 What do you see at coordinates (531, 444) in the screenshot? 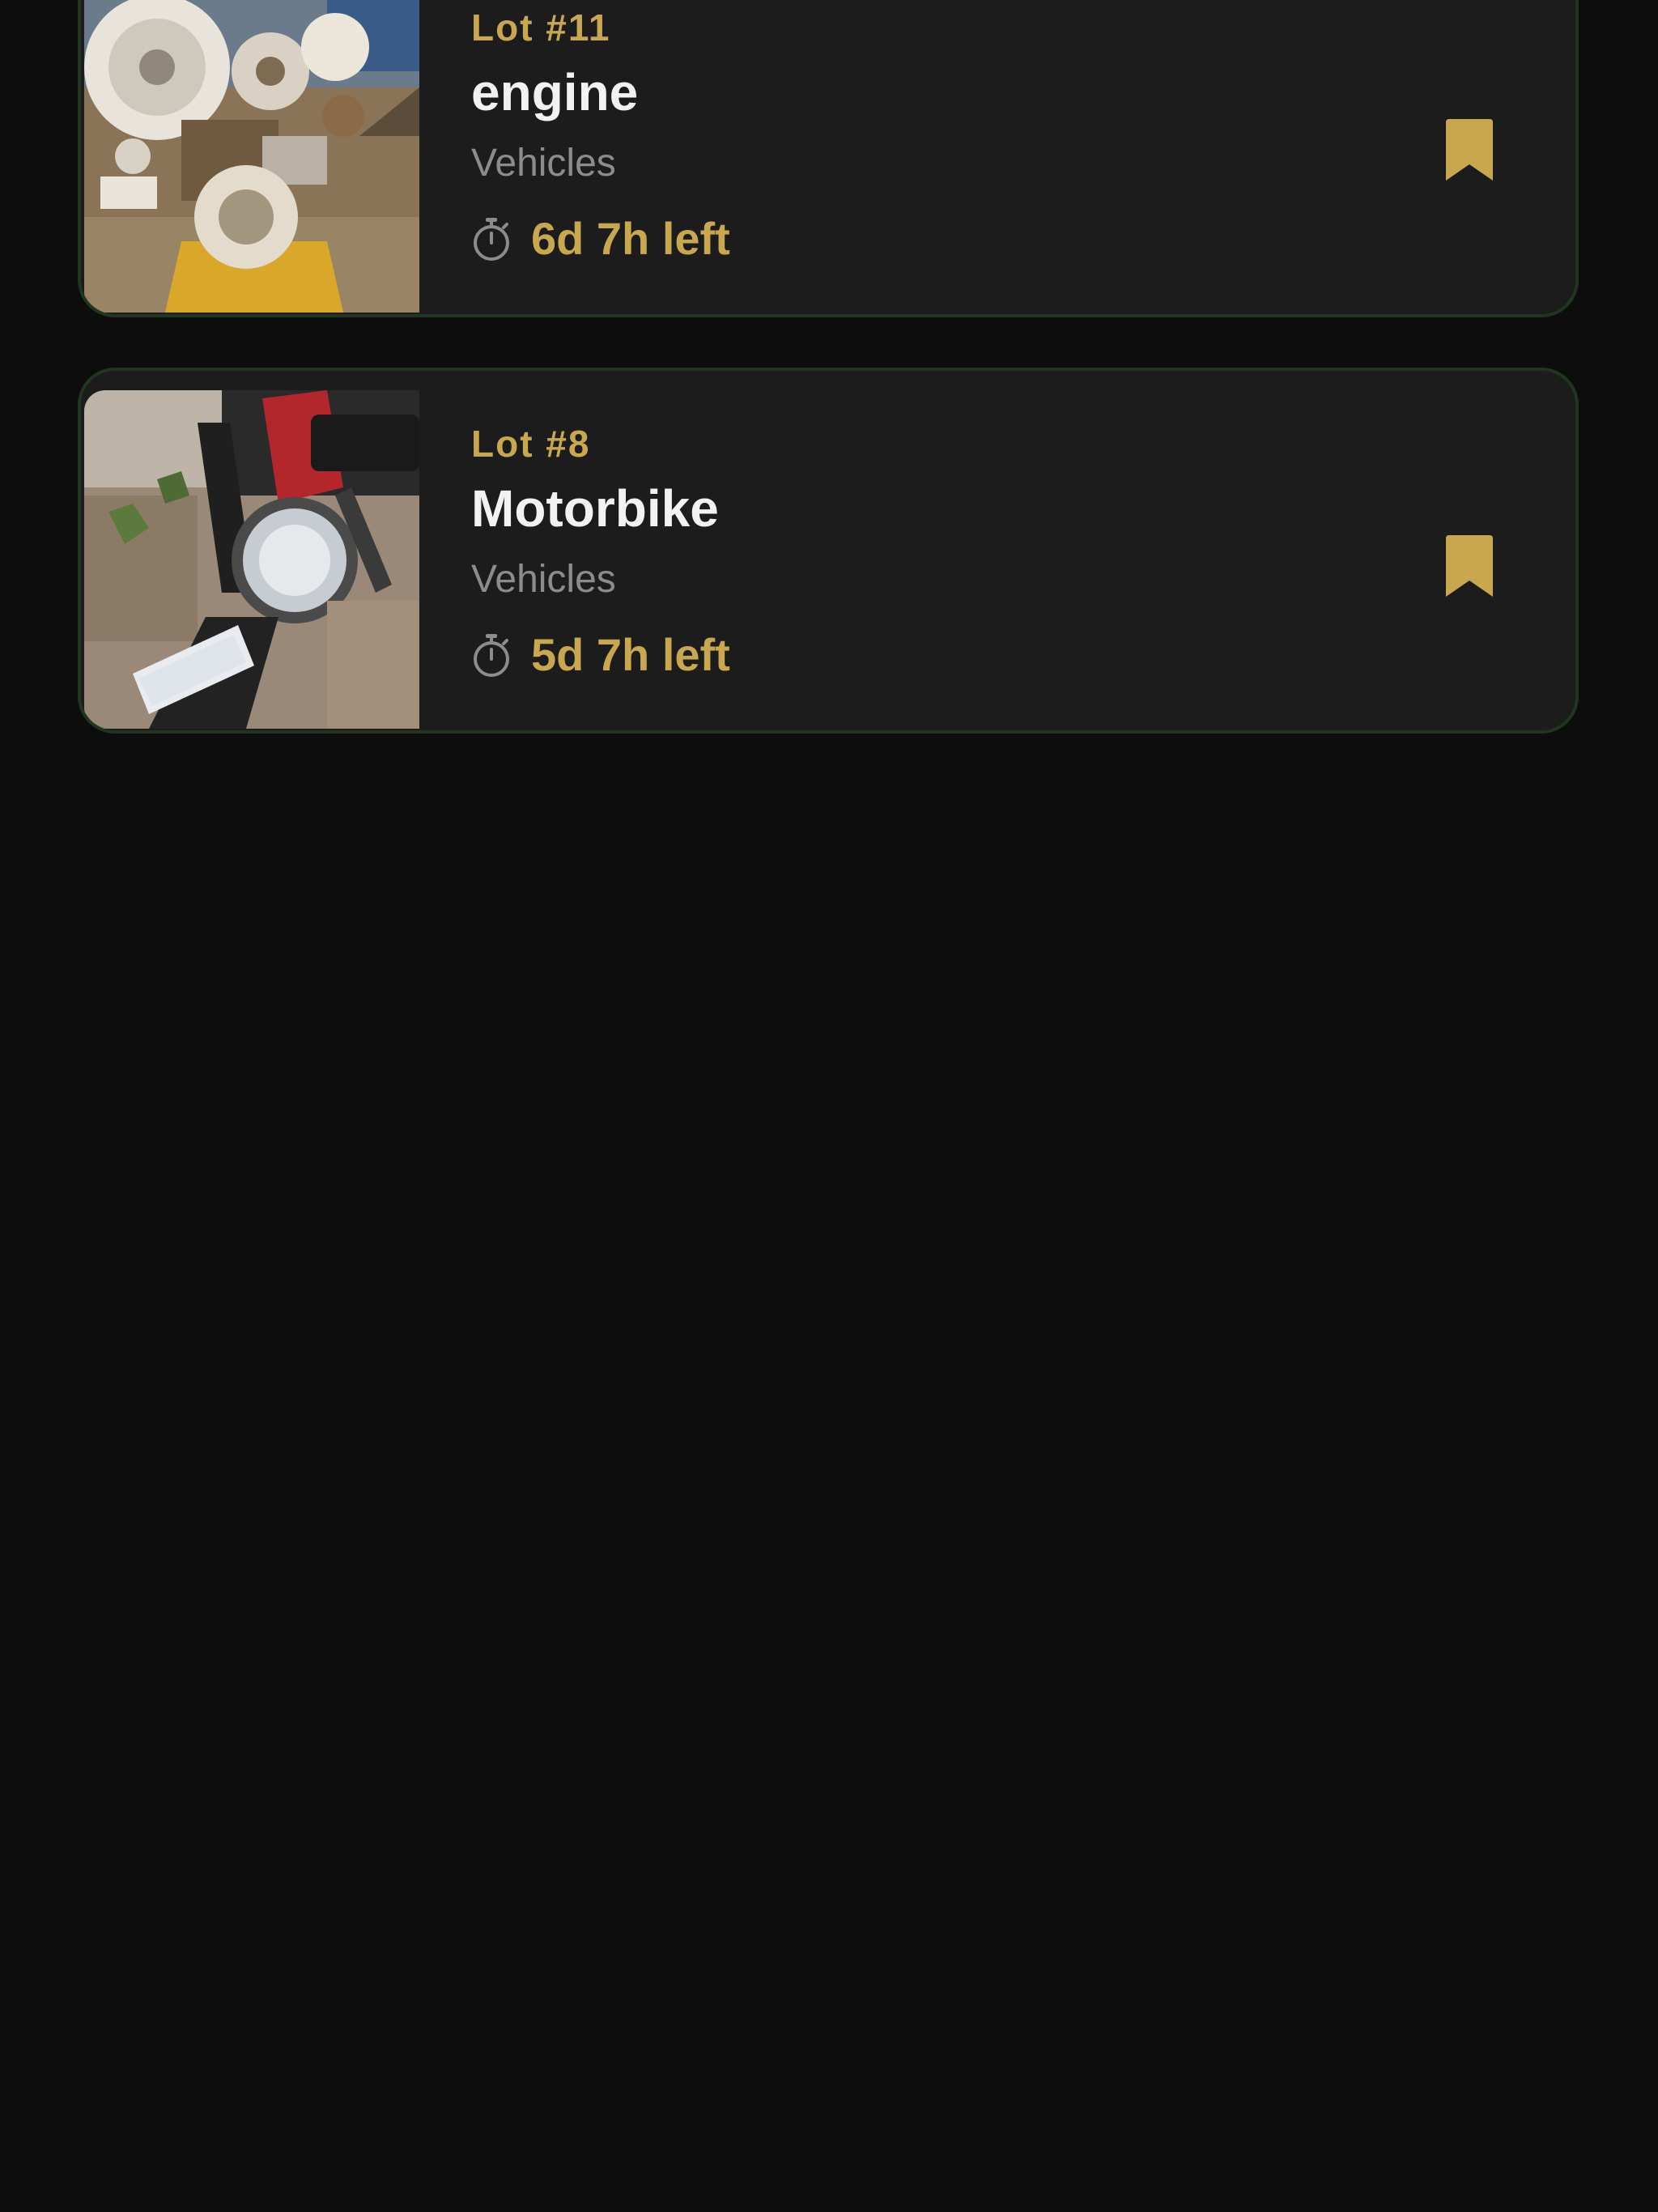
I see `lot-number: Lot #8` at bounding box center [531, 444].